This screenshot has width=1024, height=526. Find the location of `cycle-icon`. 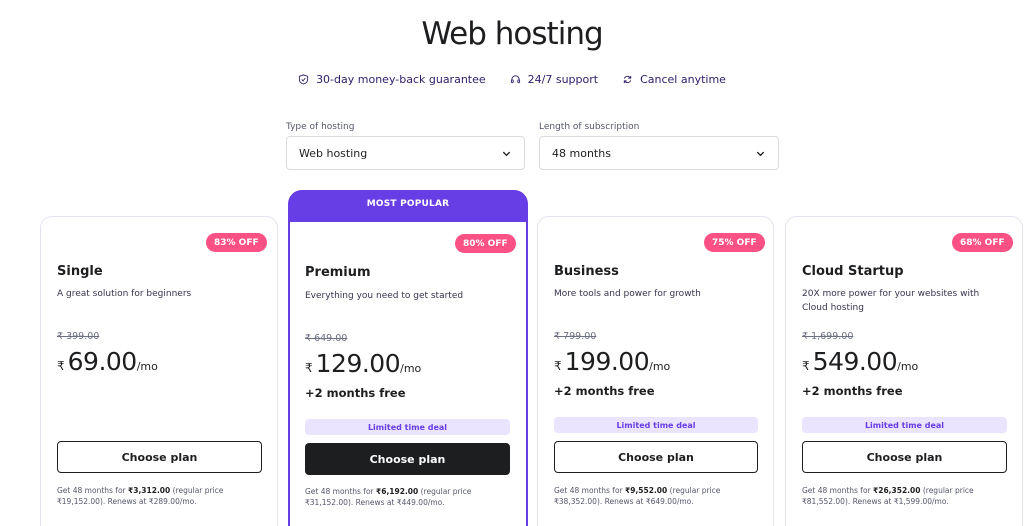

cycle-icon is located at coordinates (627, 79).